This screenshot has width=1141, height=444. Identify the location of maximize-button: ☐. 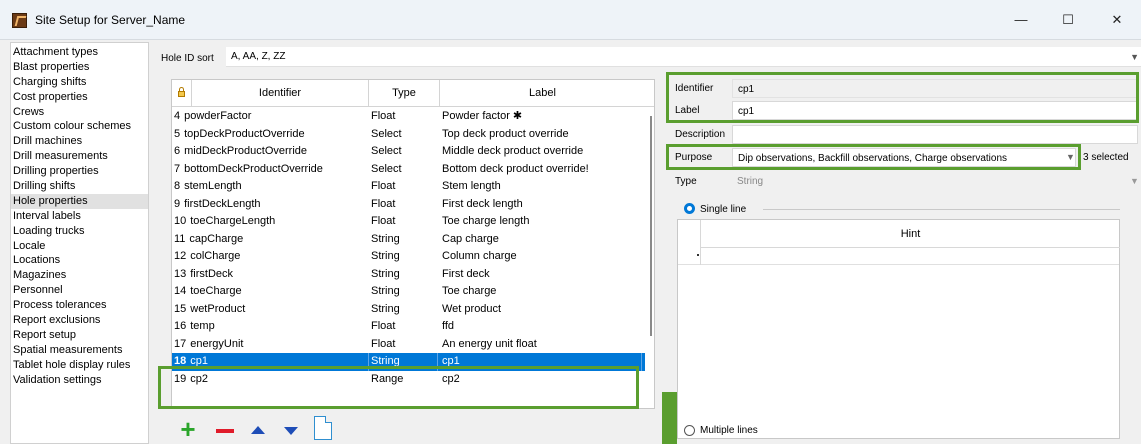
(1068, 20).